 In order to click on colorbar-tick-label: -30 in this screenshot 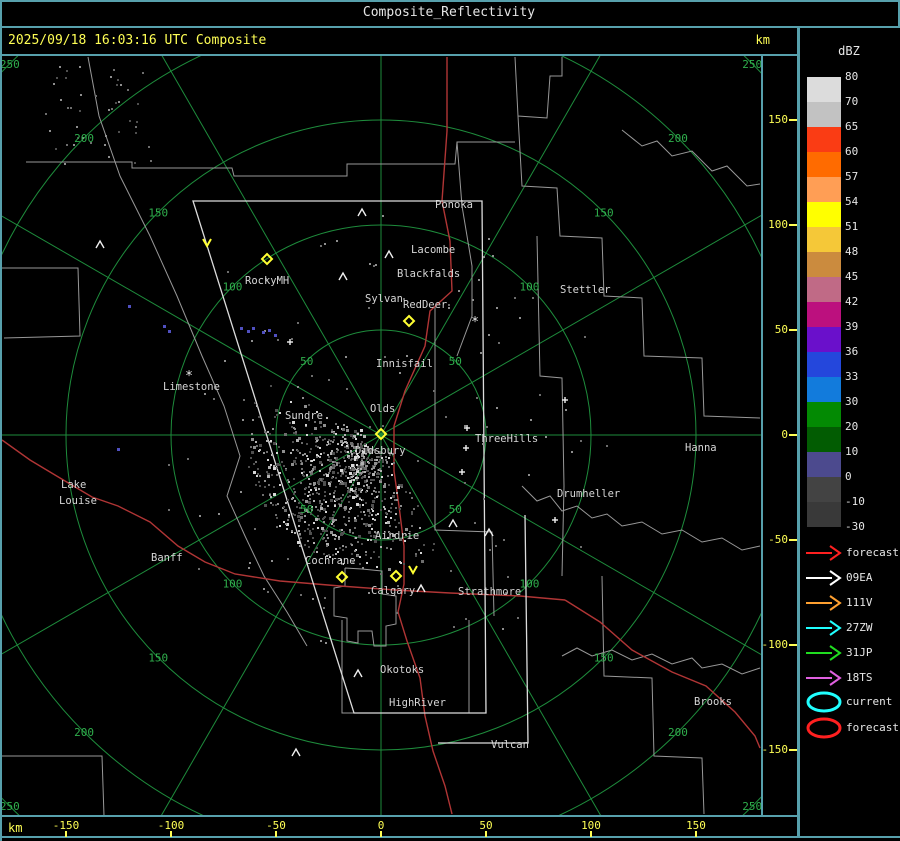, I will do `click(855, 526)`.